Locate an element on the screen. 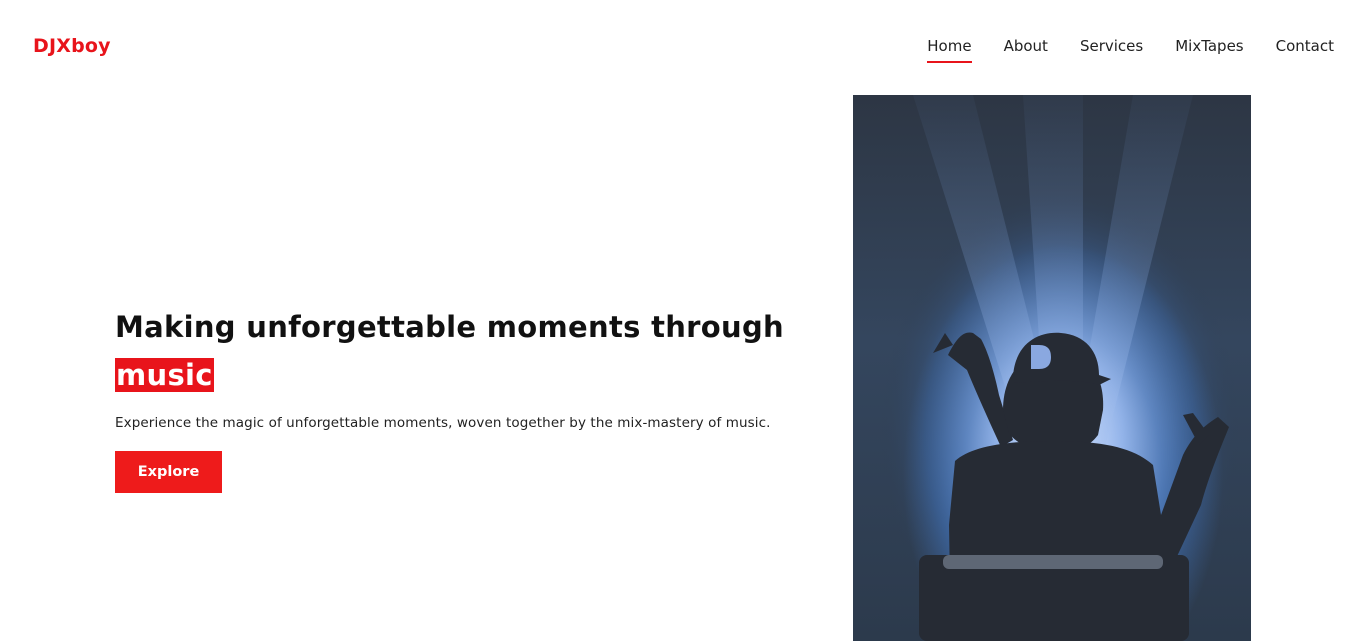 The width and height of the screenshot is (1366, 641). nav-item-mixtapes: MixTapes is located at coordinates (1209, 48).